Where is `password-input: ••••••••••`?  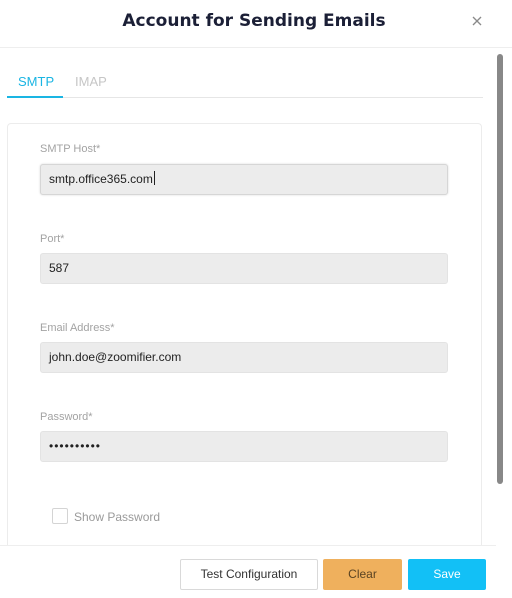
password-input: •••••••••• is located at coordinates (244, 446).